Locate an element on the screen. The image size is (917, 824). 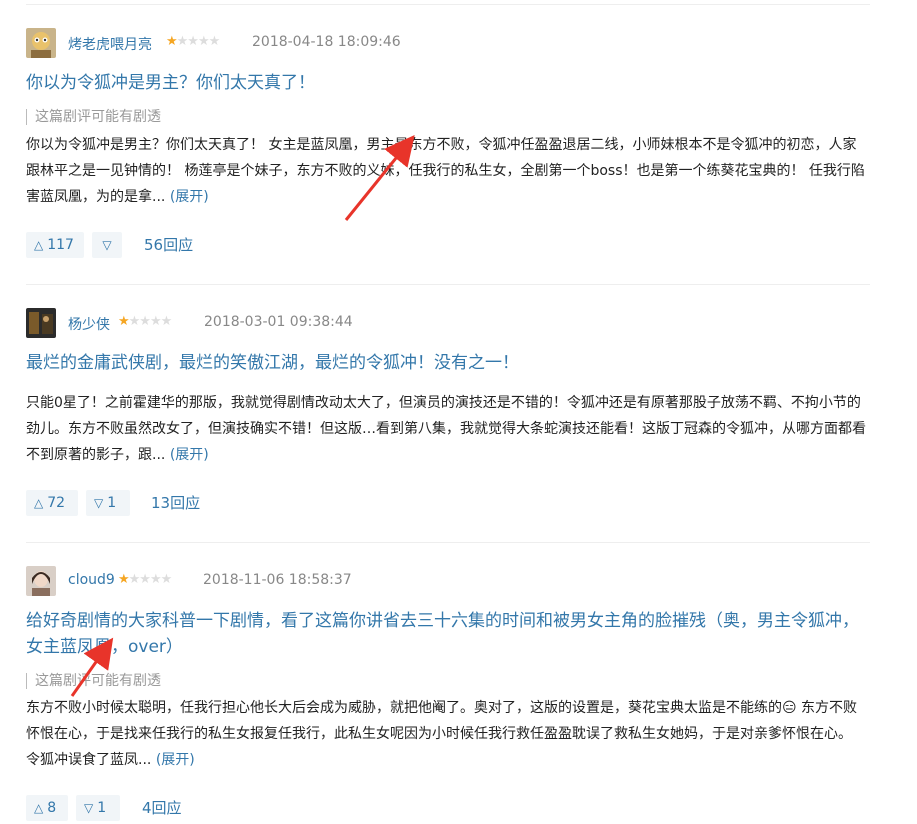
author-link: 杨少侠 is located at coordinates (89, 324).